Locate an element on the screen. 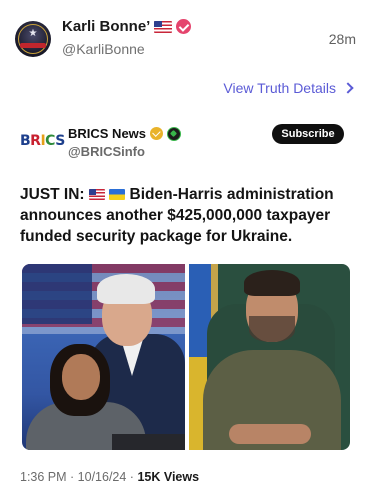 The height and width of the screenshot is (500, 372). view-count: 15K is located at coordinates (149, 477).